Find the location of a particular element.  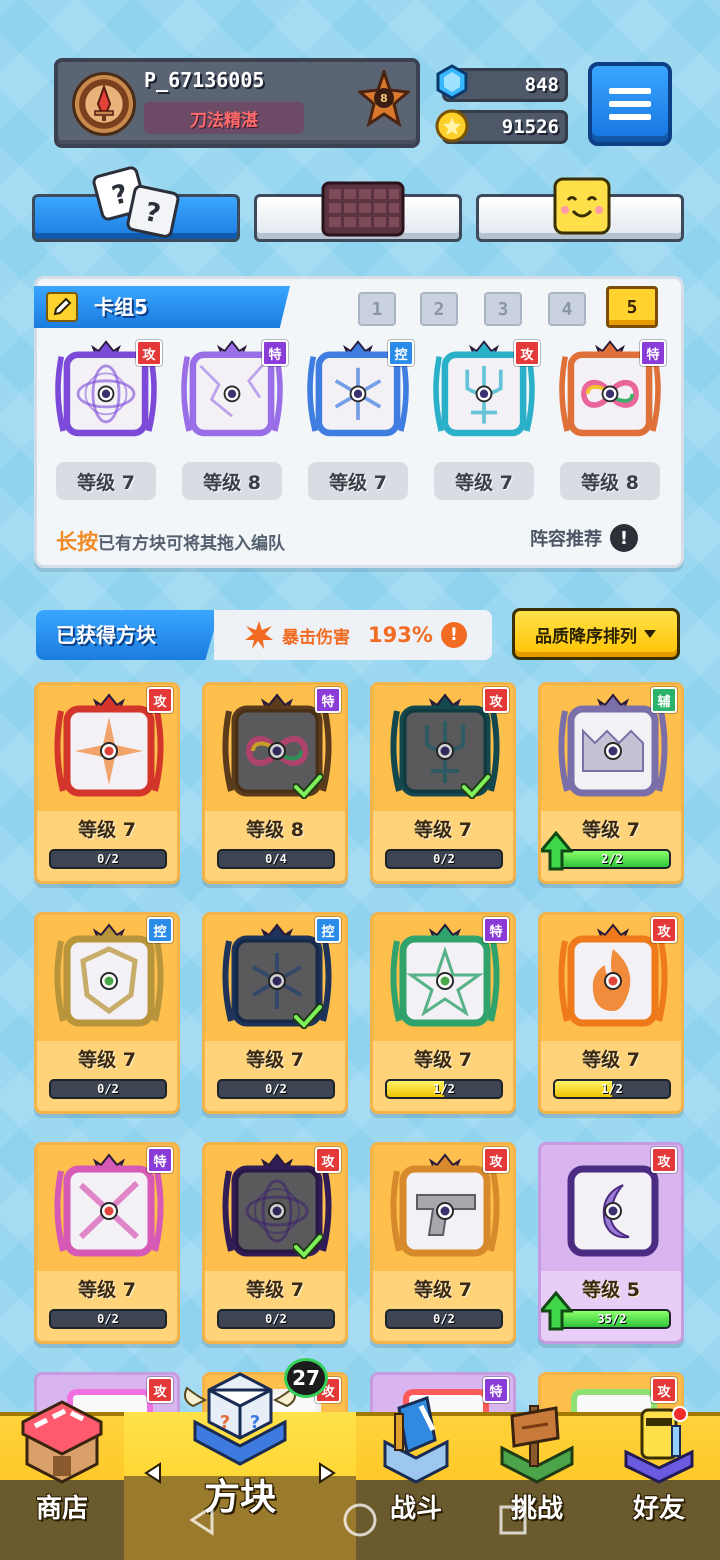

nav-label: 战斗 is located at coordinates (415, 1509).